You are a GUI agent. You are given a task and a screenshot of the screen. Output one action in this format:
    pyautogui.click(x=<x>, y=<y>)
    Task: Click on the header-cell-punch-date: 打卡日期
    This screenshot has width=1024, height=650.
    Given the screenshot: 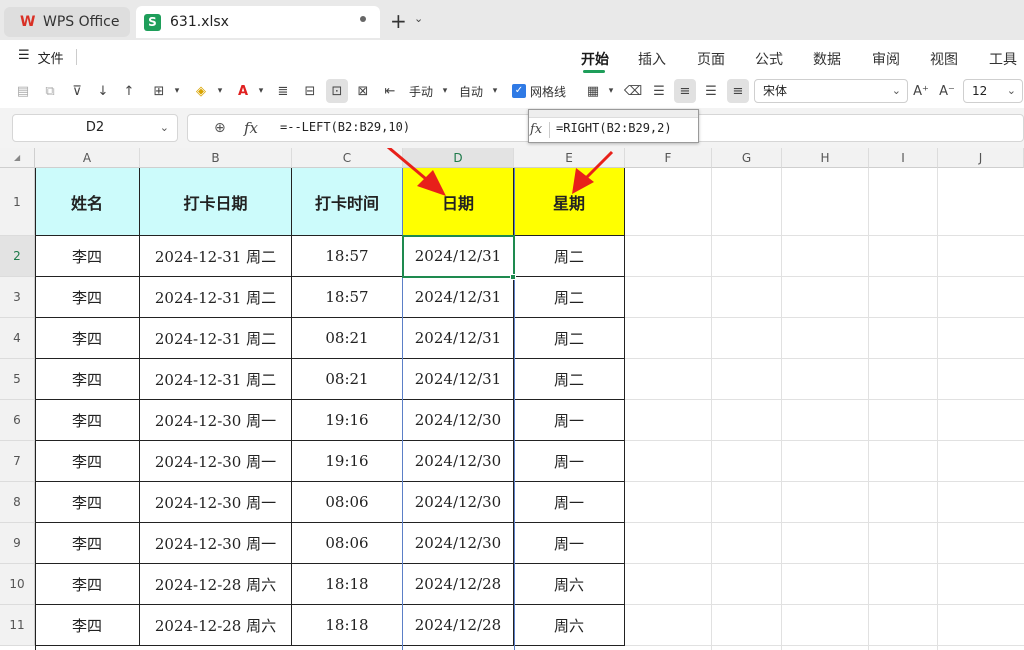 What is the action you would take?
    pyautogui.click(x=216, y=202)
    